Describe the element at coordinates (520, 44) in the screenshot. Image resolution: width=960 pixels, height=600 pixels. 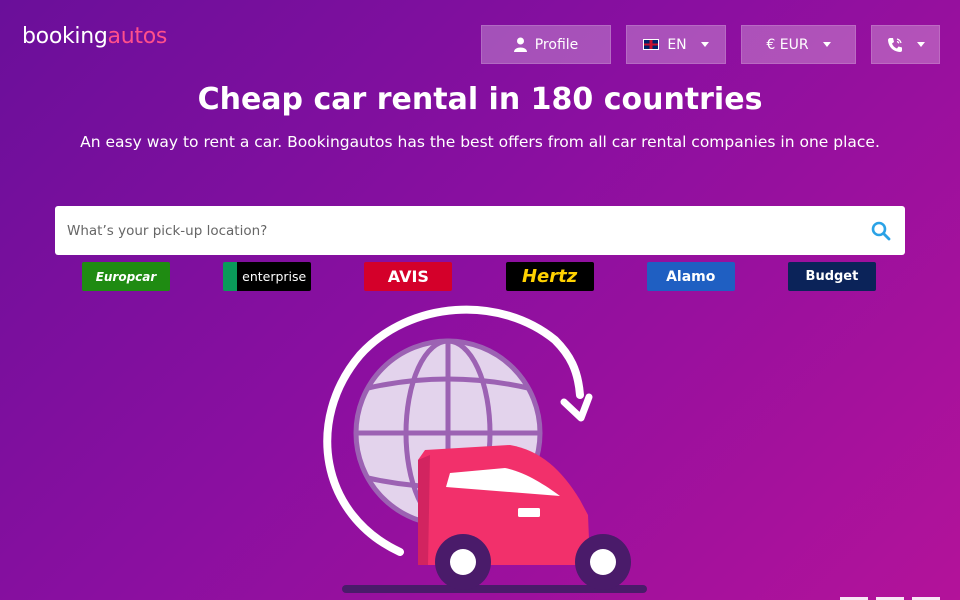
I see `user-icon` at that location.